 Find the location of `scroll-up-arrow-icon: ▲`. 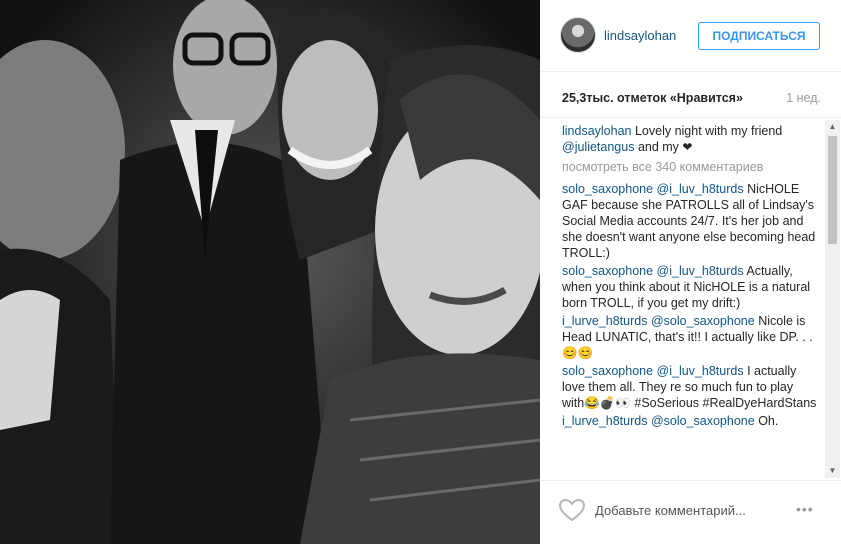

scroll-up-arrow-icon: ▲ is located at coordinates (832, 127).